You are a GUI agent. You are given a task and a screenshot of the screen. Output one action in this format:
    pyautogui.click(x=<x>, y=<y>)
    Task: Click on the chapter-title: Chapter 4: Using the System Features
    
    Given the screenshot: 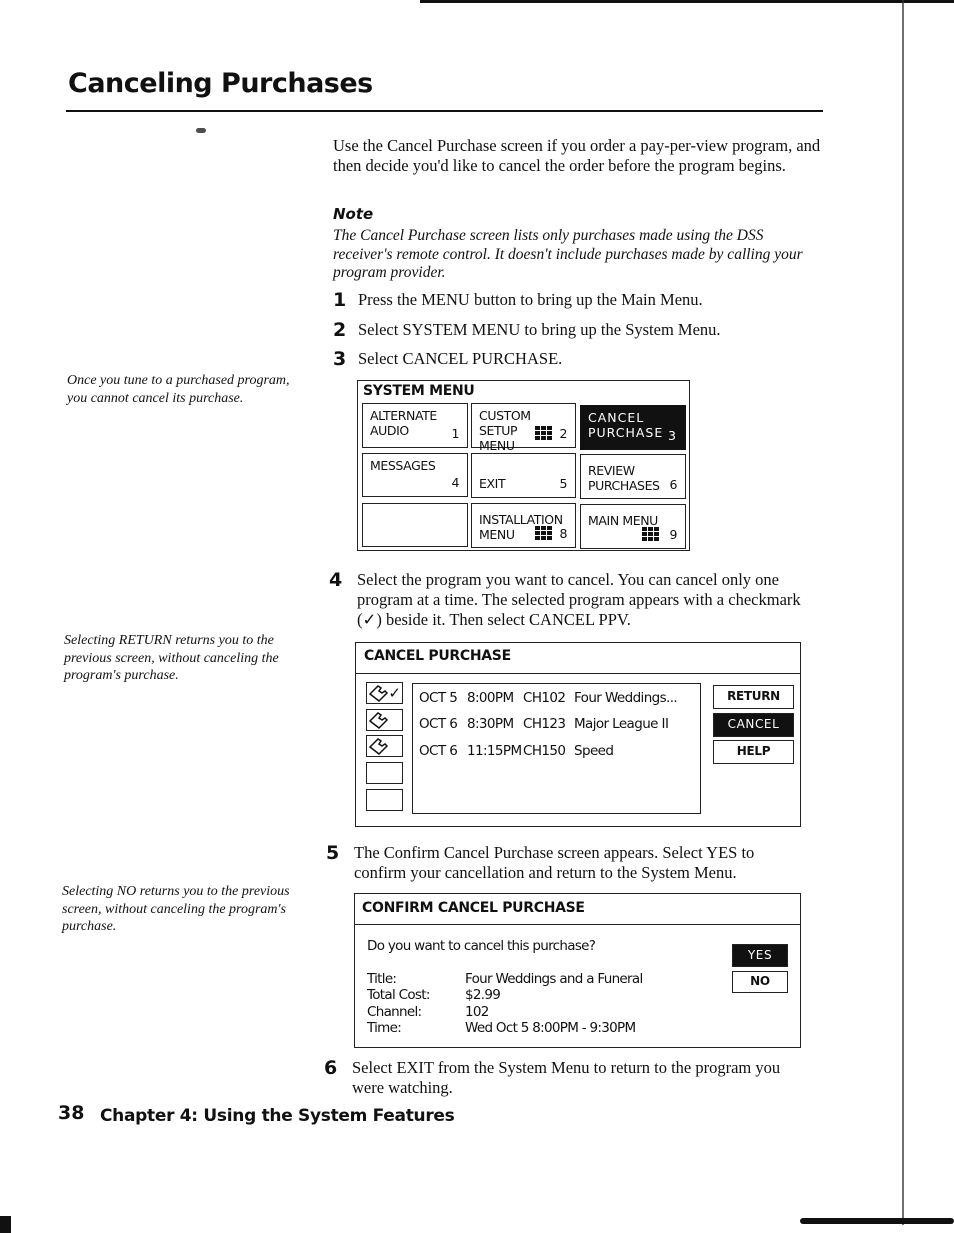 What is the action you would take?
    pyautogui.click(x=277, y=1116)
    